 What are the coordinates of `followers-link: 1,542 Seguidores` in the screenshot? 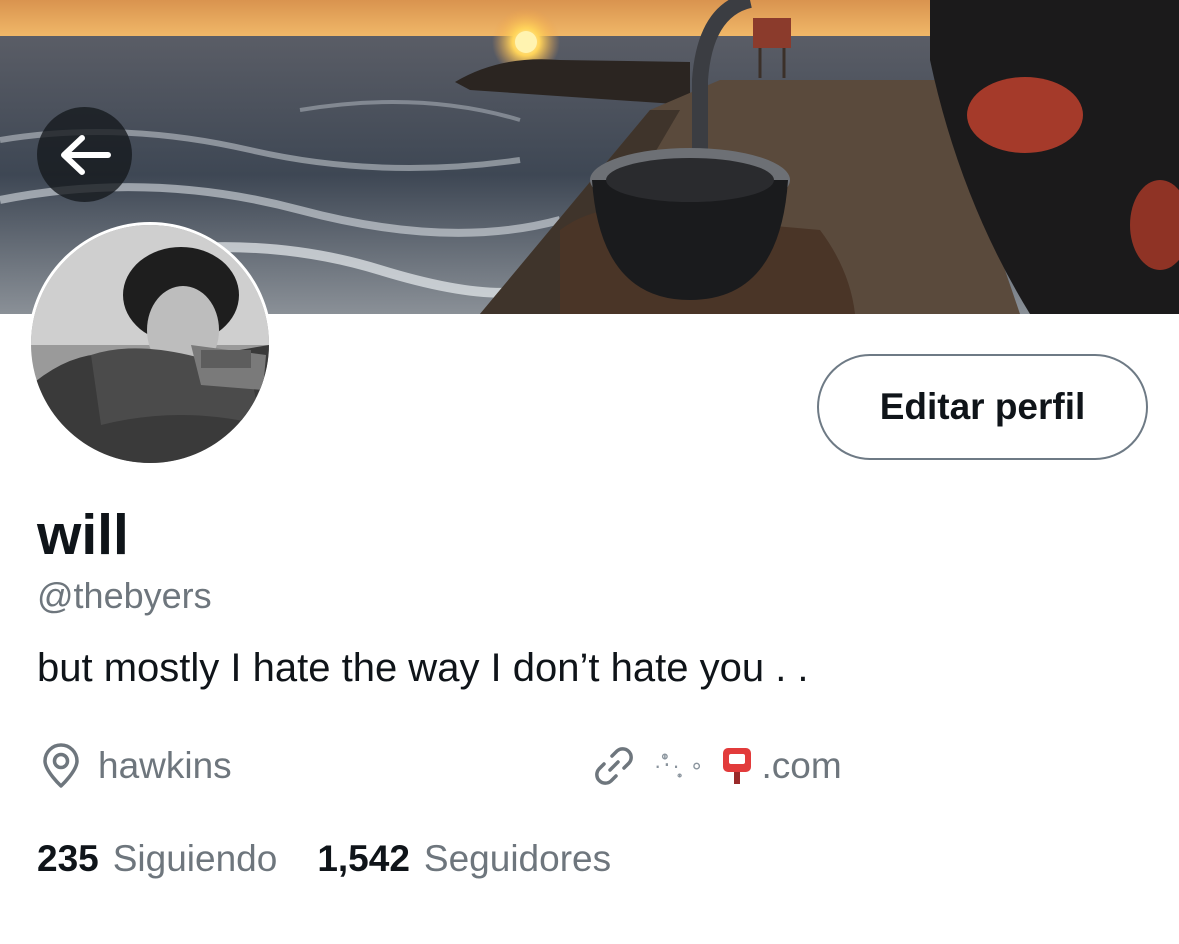 It's located at (464, 859).